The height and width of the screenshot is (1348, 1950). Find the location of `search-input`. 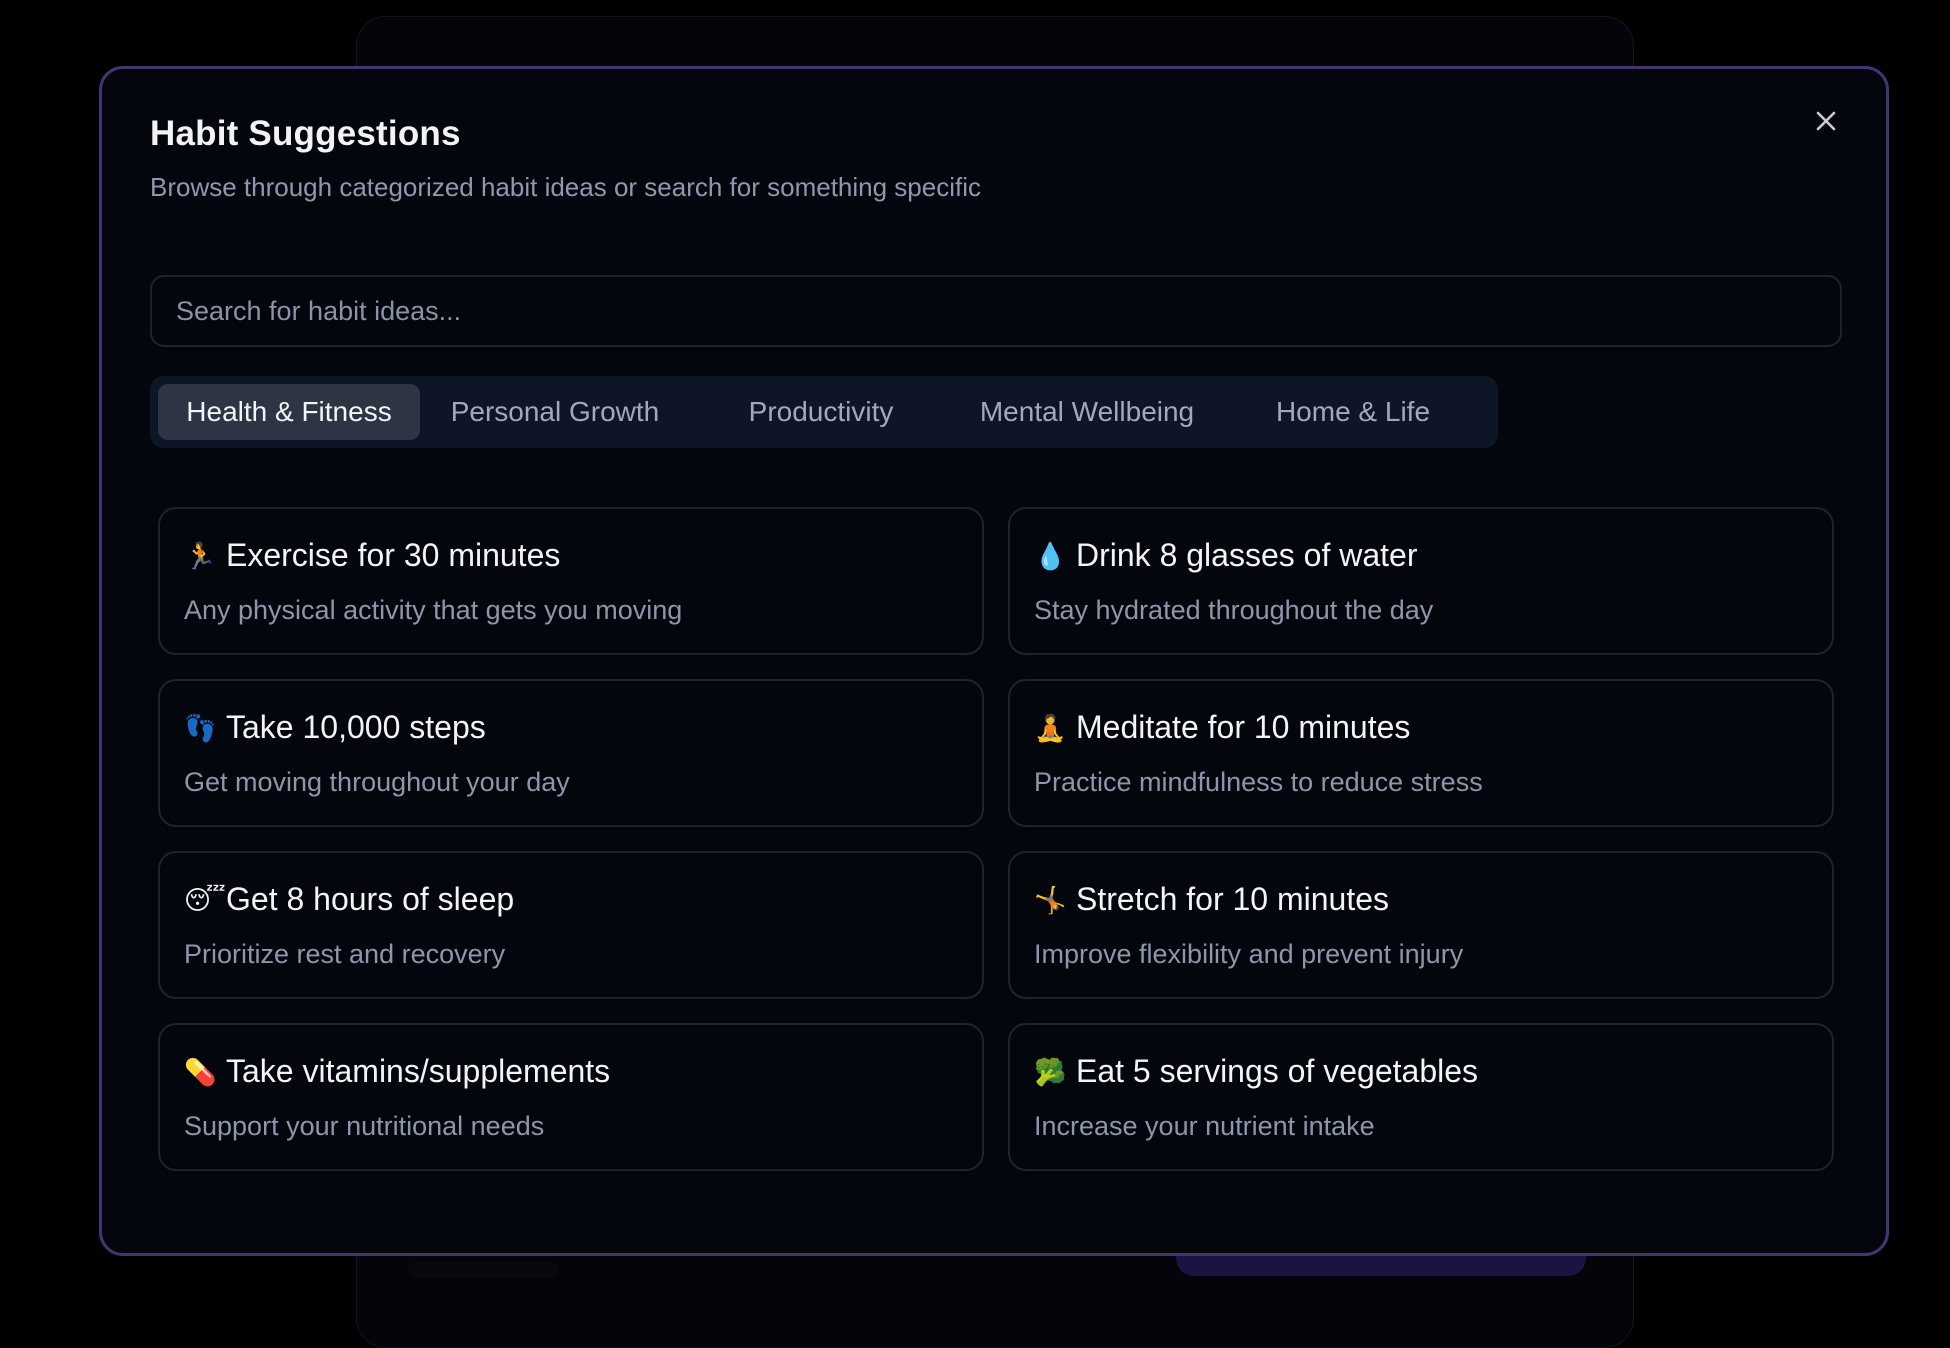

search-input is located at coordinates (996, 311).